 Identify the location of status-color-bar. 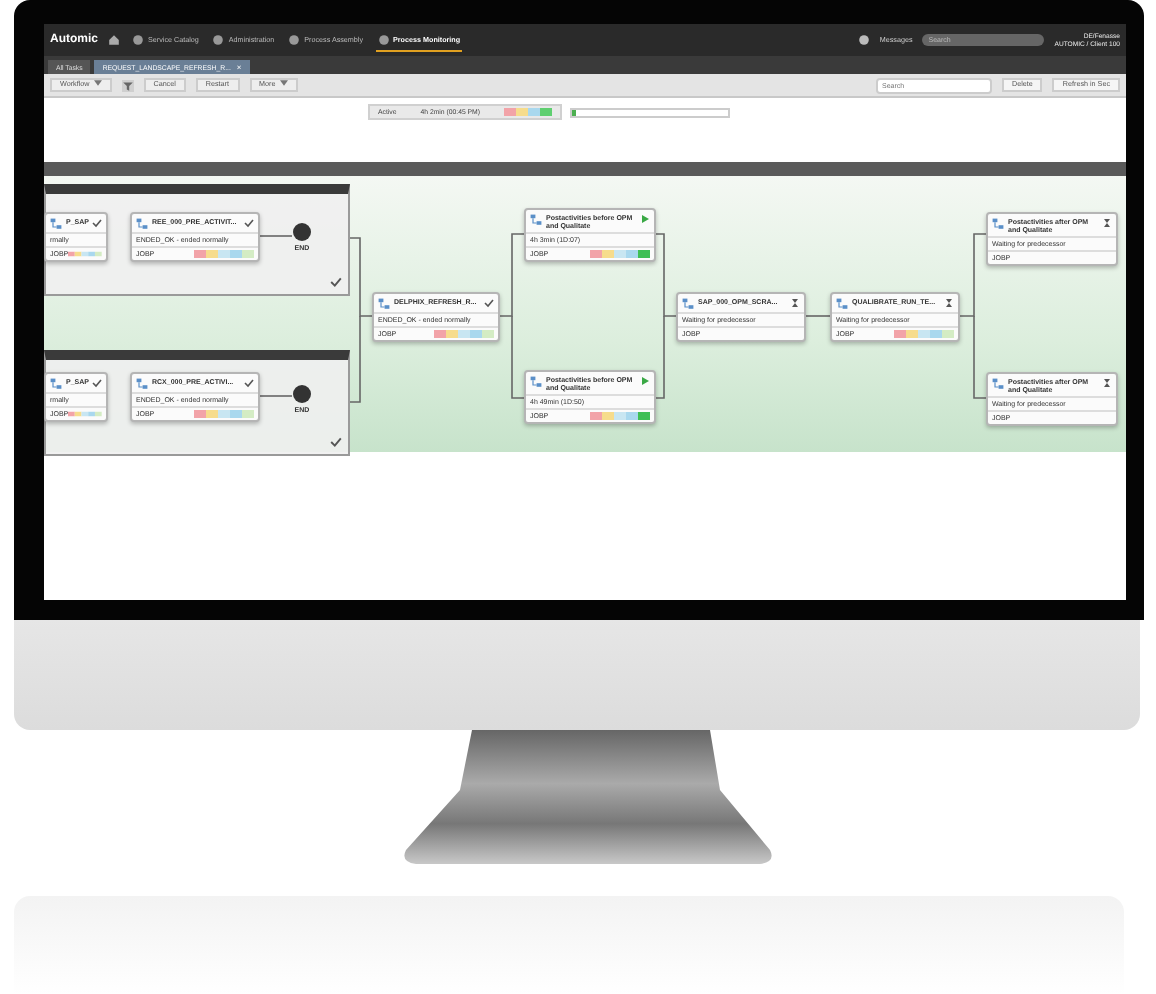
(528, 112).